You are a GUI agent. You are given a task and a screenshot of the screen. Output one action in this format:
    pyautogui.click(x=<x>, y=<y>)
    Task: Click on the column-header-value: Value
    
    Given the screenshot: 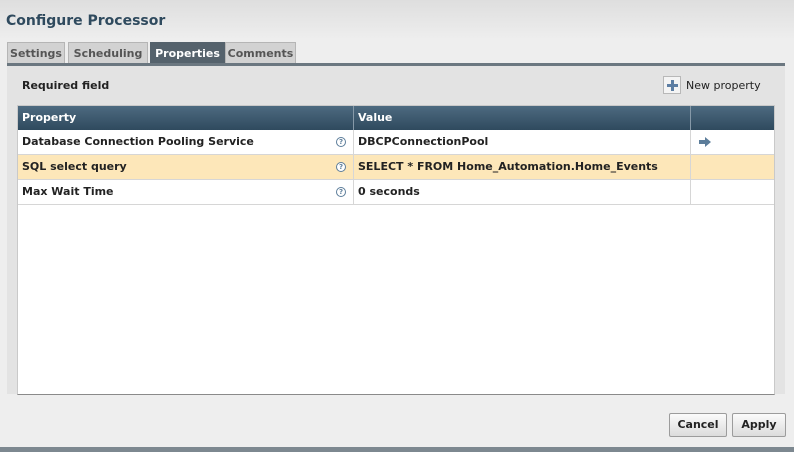 What is the action you would take?
    pyautogui.click(x=522, y=118)
    